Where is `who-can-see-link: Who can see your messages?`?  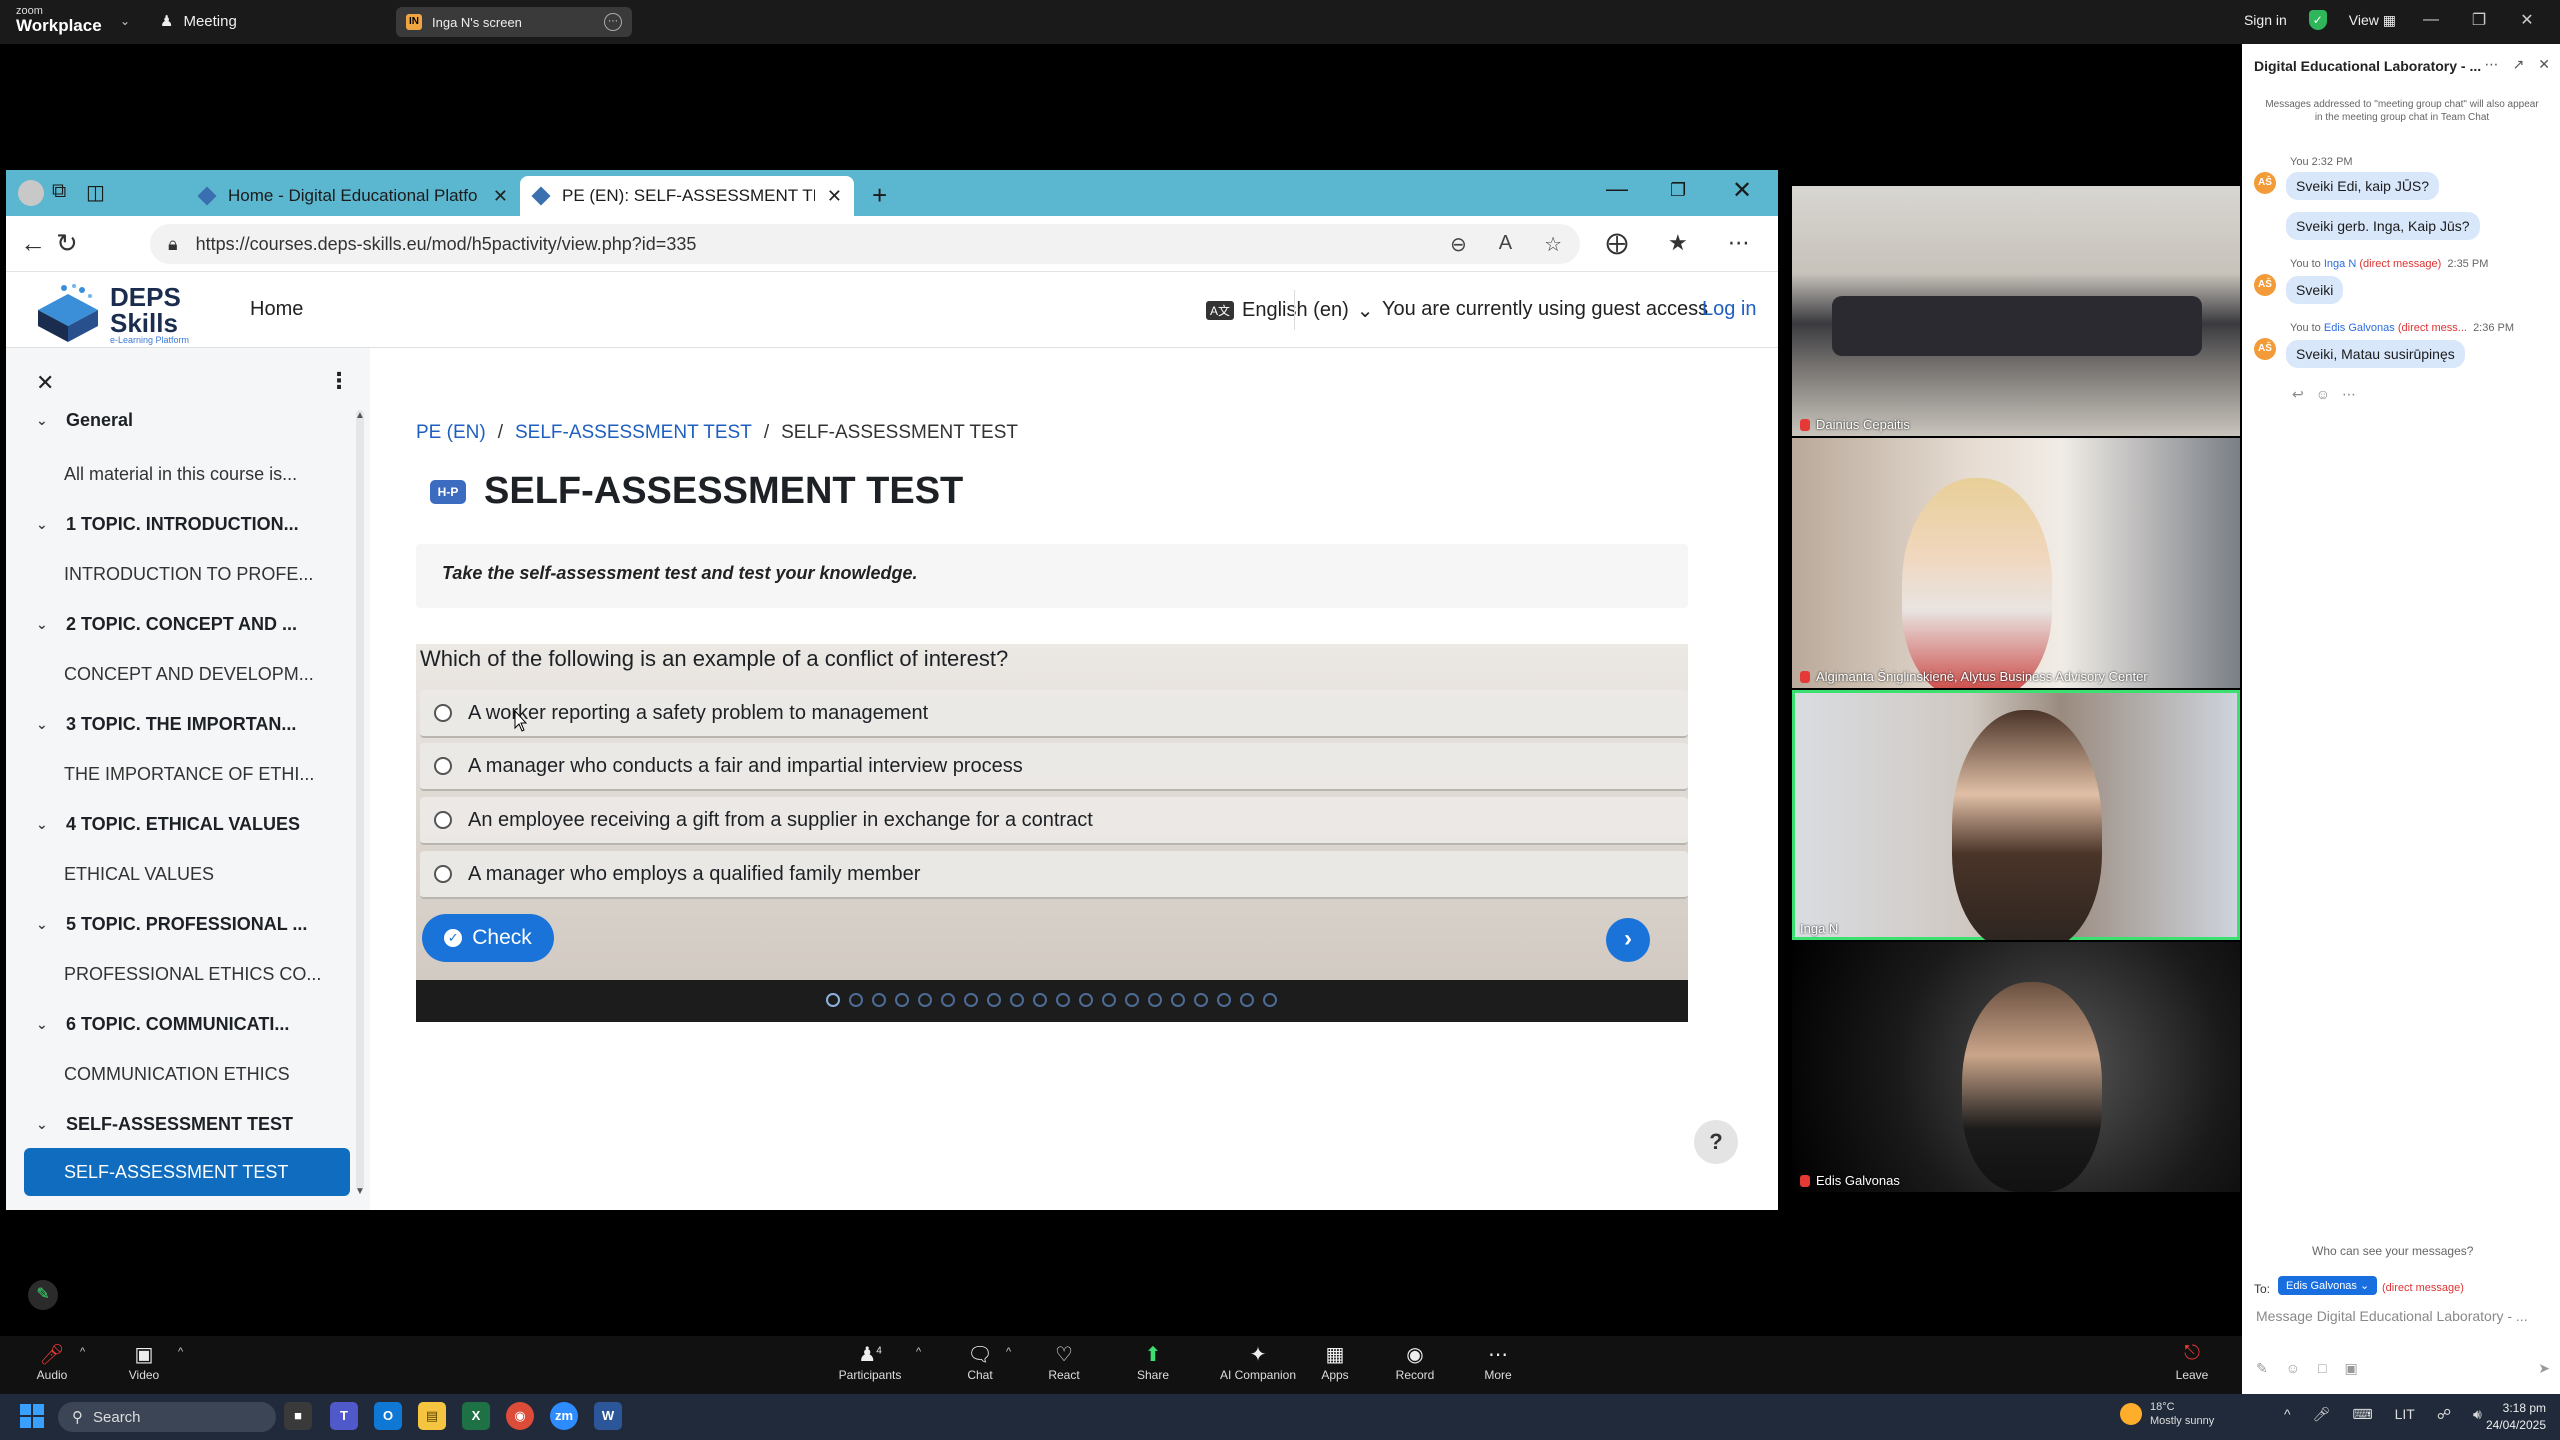 who-can-see-link: Who can see your messages? is located at coordinates (2392, 1251).